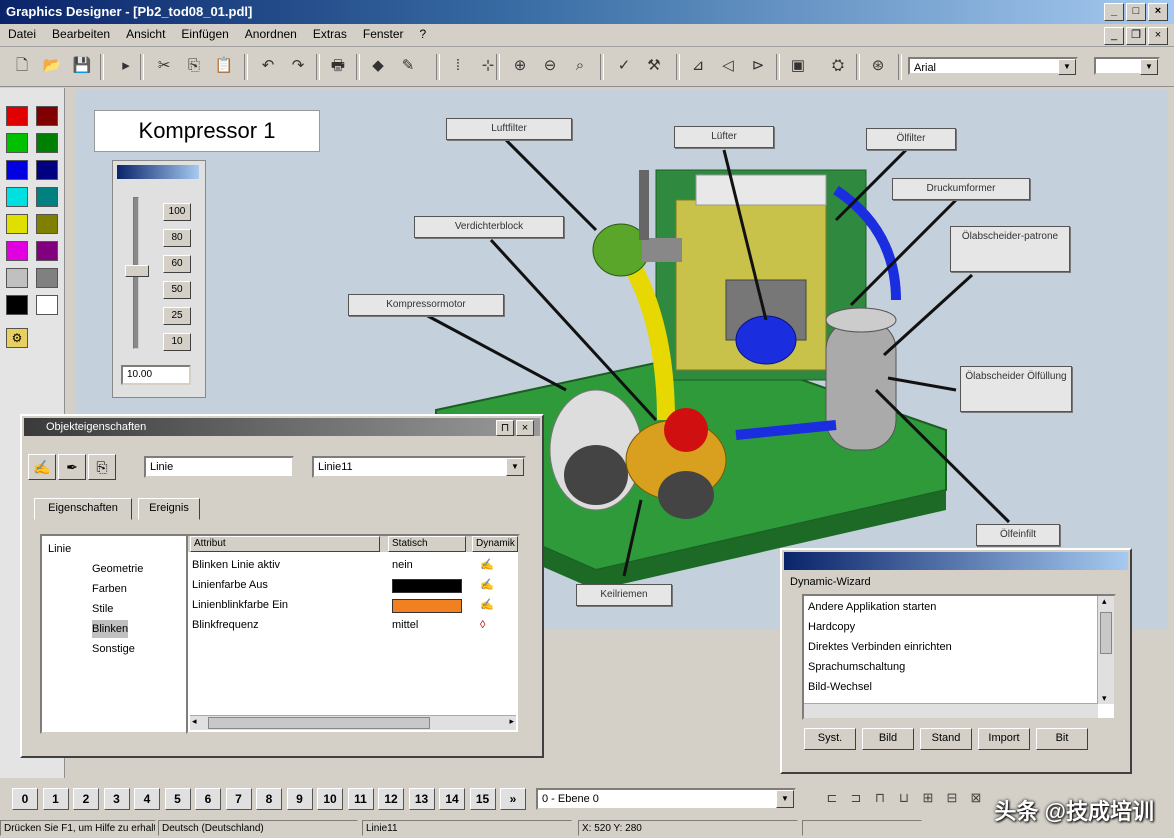 The height and width of the screenshot is (838, 1174). Describe the element at coordinates (423, 34) in the screenshot. I see `menu-item-7: ?` at that location.